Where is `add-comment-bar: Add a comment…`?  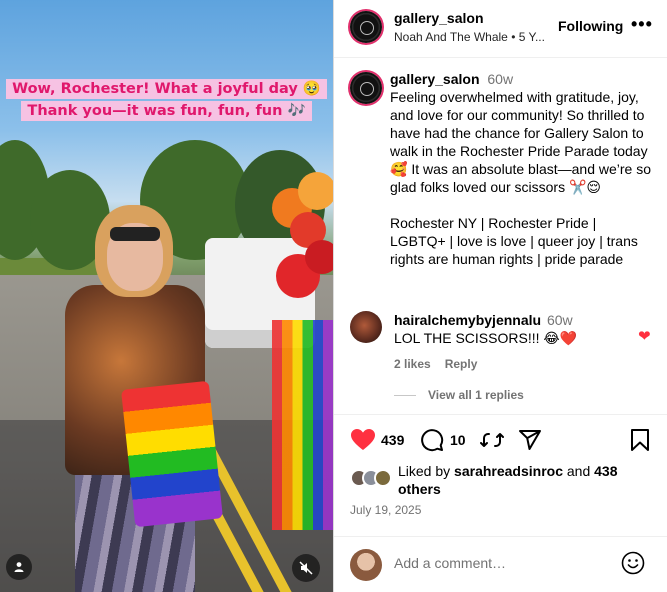
add-comment-bar: Add a comment… is located at coordinates (500, 564).